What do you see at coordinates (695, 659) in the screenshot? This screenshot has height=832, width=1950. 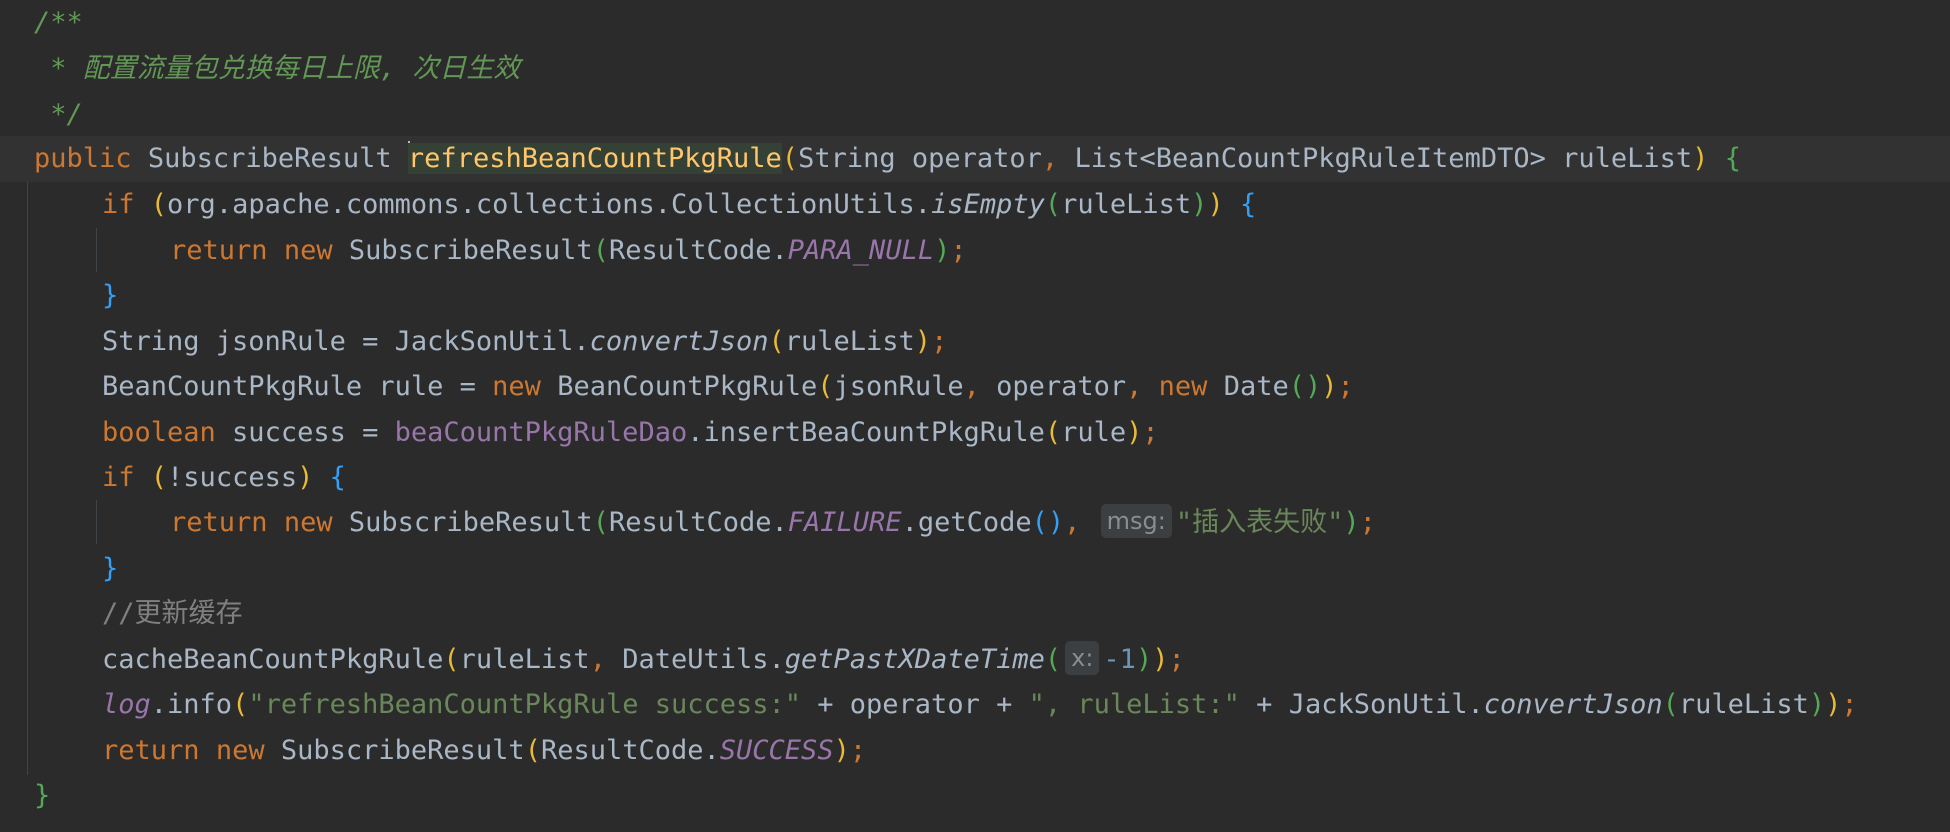 I see `class-ref: DateUtils.` at bounding box center [695, 659].